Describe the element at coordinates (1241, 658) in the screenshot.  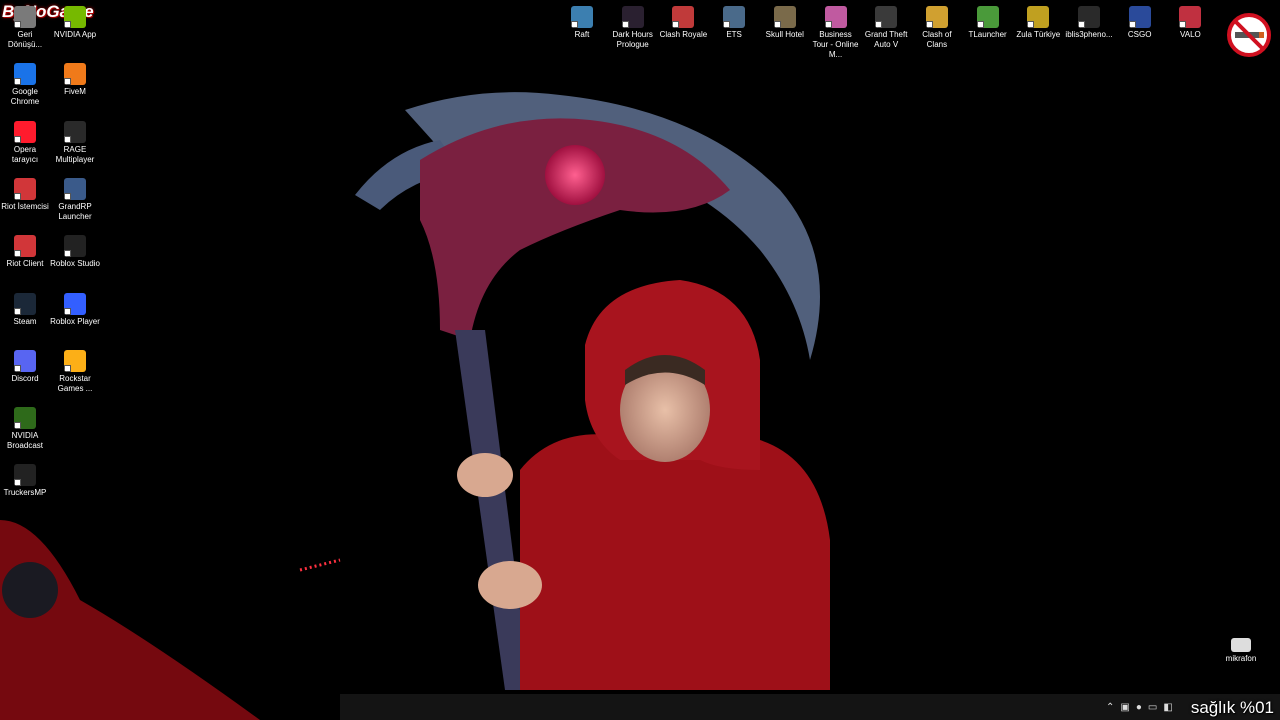
I see `desktop-icon-label: mikrafon` at that location.